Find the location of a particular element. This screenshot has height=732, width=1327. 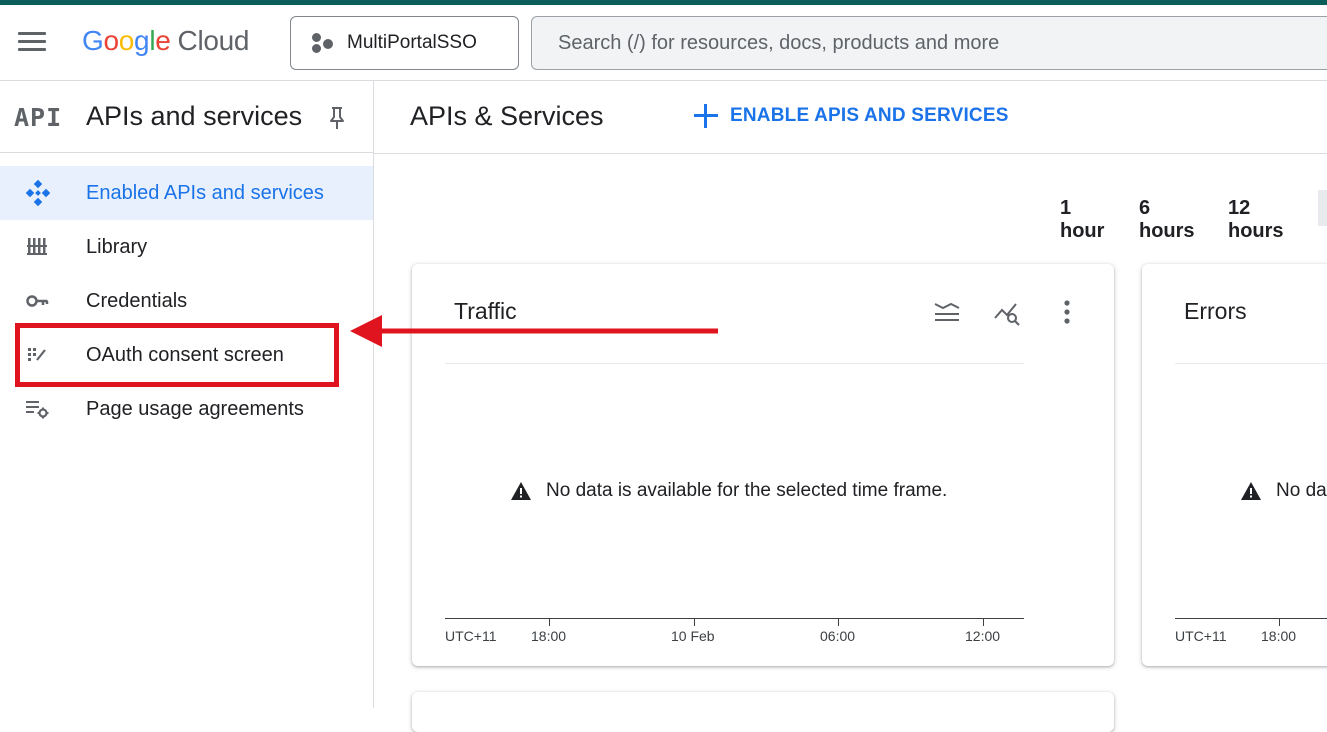

no-data-message: No da is located at coordinates (1283, 491).